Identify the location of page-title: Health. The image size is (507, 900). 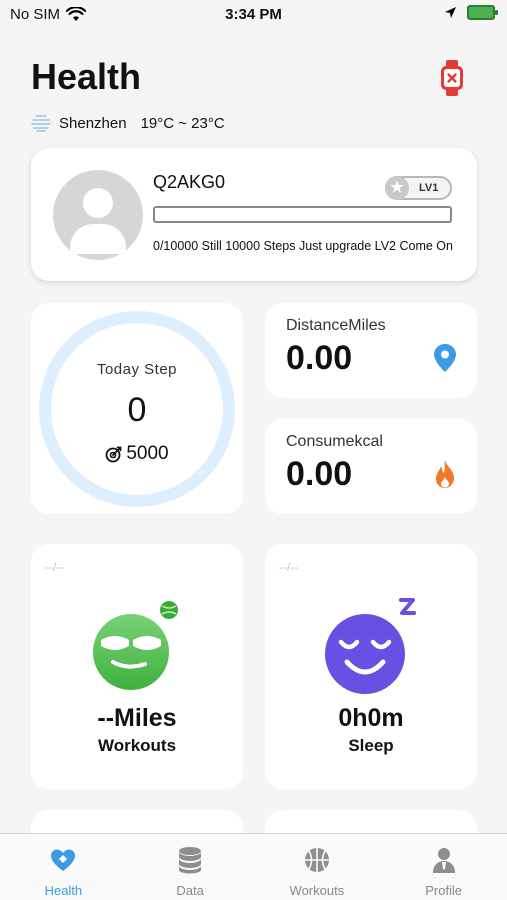
(86, 76).